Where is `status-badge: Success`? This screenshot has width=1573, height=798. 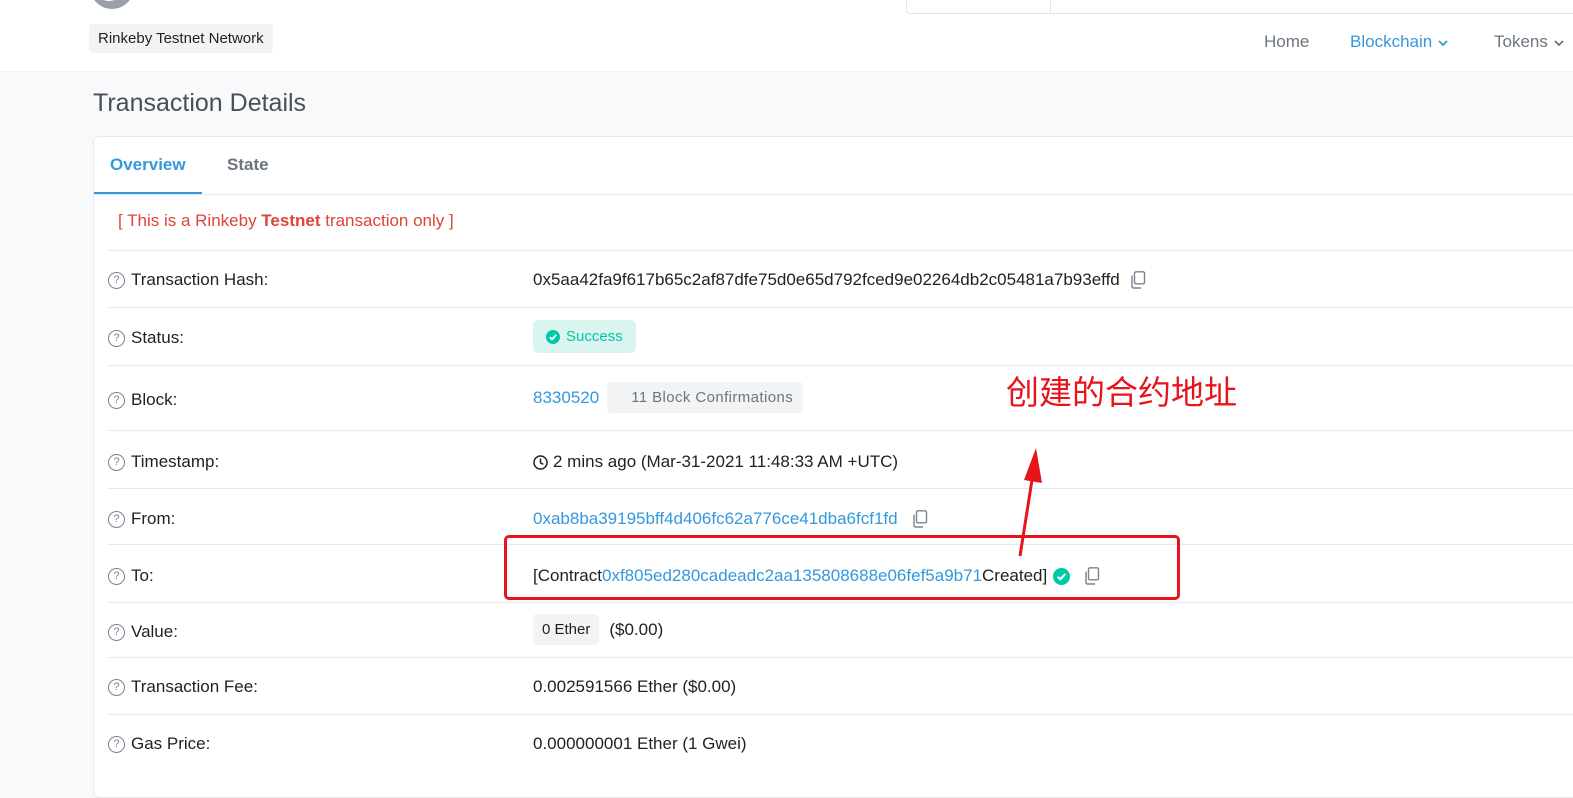
status-badge: Success is located at coordinates (584, 336).